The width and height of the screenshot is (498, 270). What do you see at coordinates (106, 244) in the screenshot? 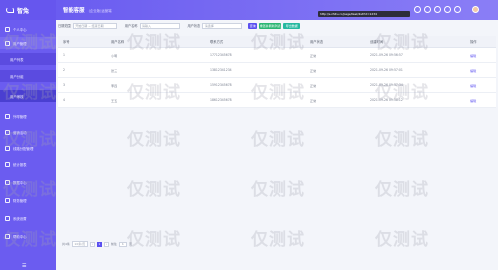
I see `next-page-button: ›` at bounding box center [106, 244].